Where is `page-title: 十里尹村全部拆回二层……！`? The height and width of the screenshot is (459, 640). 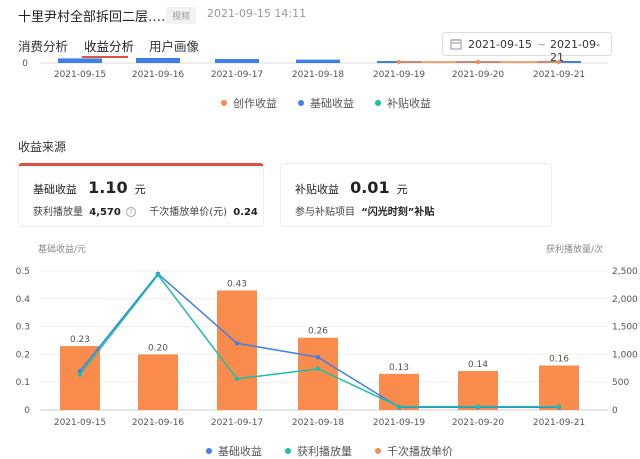
page-title: 十里尹村全部拆回二层……！ is located at coordinates (102, 15).